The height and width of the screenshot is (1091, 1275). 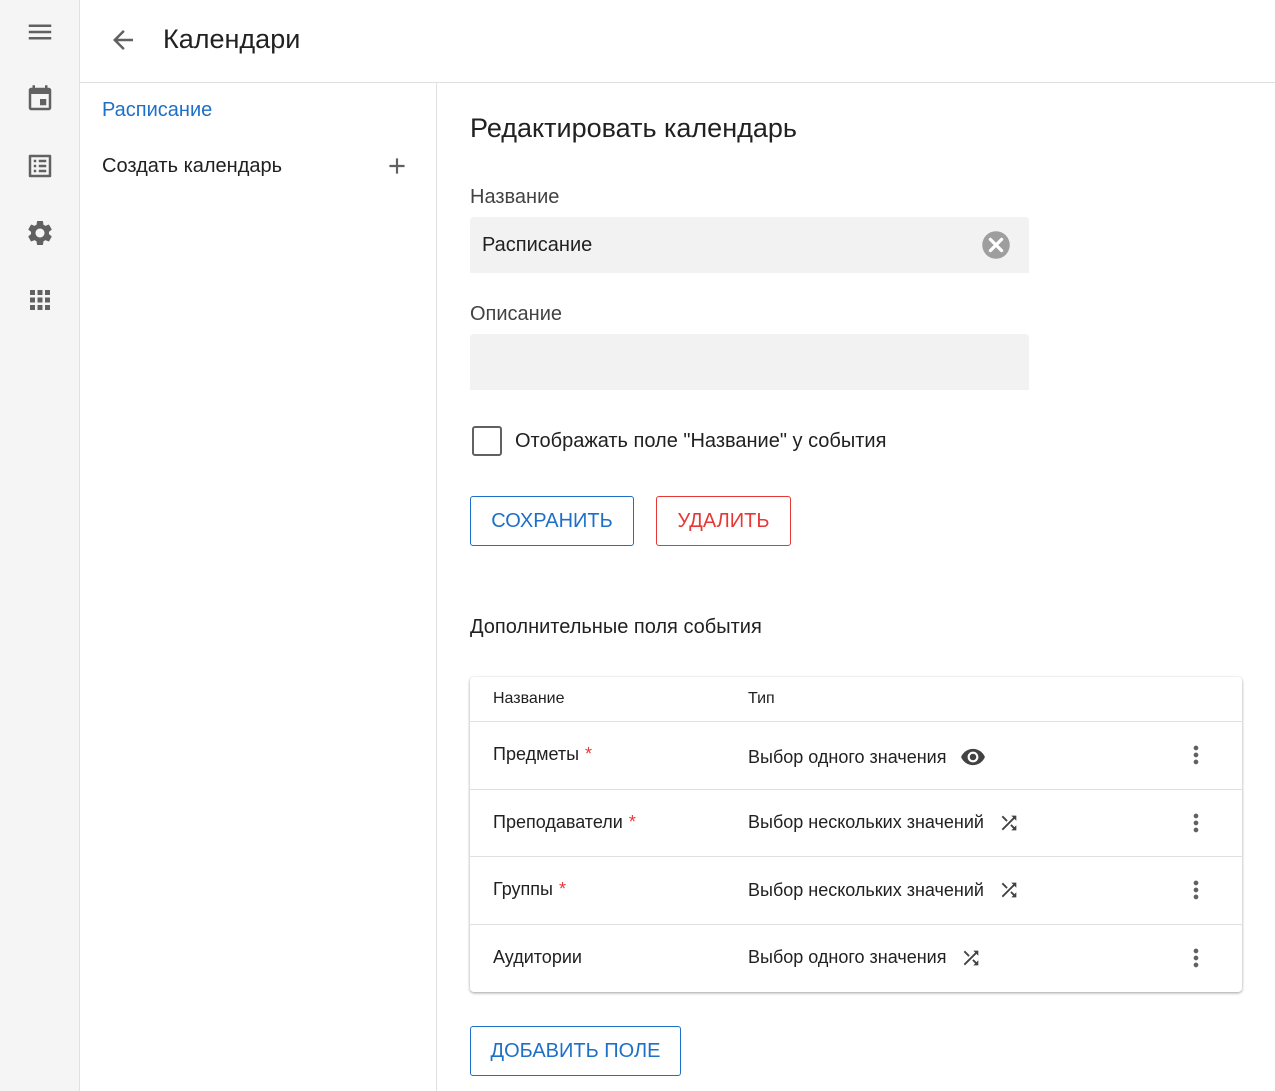 I want to click on top-bar: Календари, so click(x=677, y=41).